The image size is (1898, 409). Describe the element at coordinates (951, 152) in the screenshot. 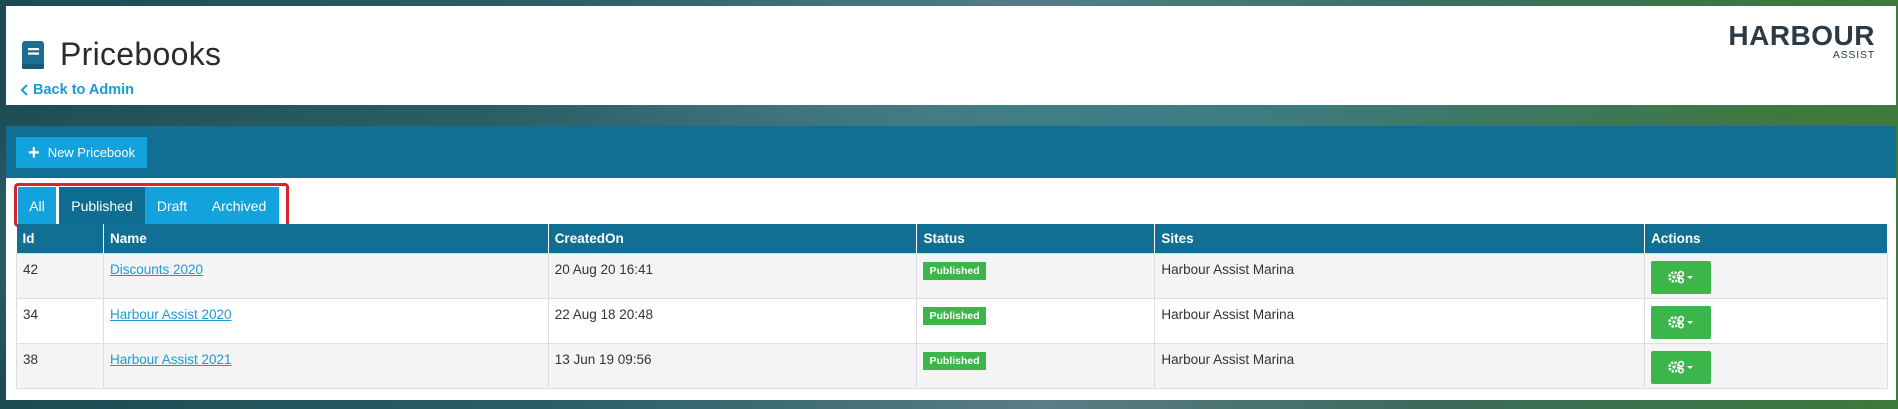

I see `toolbar: + New Pricebook` at that location.